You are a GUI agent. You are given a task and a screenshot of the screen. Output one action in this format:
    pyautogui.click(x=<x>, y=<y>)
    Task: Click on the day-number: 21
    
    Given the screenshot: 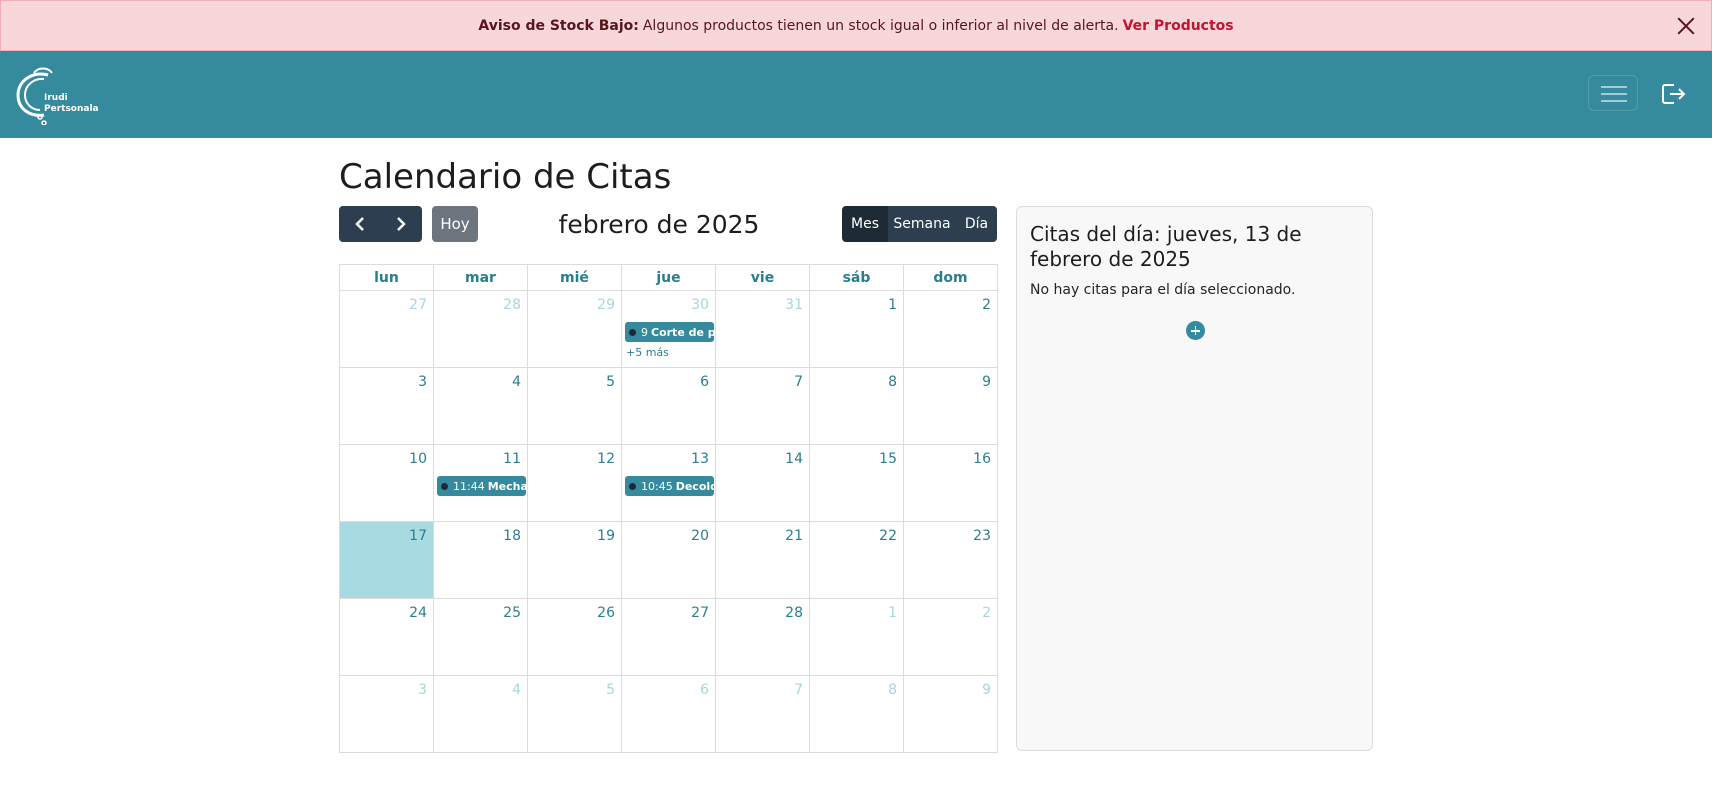 What is the action you would take?
    pyautogui.click(x=794, y=536)
    